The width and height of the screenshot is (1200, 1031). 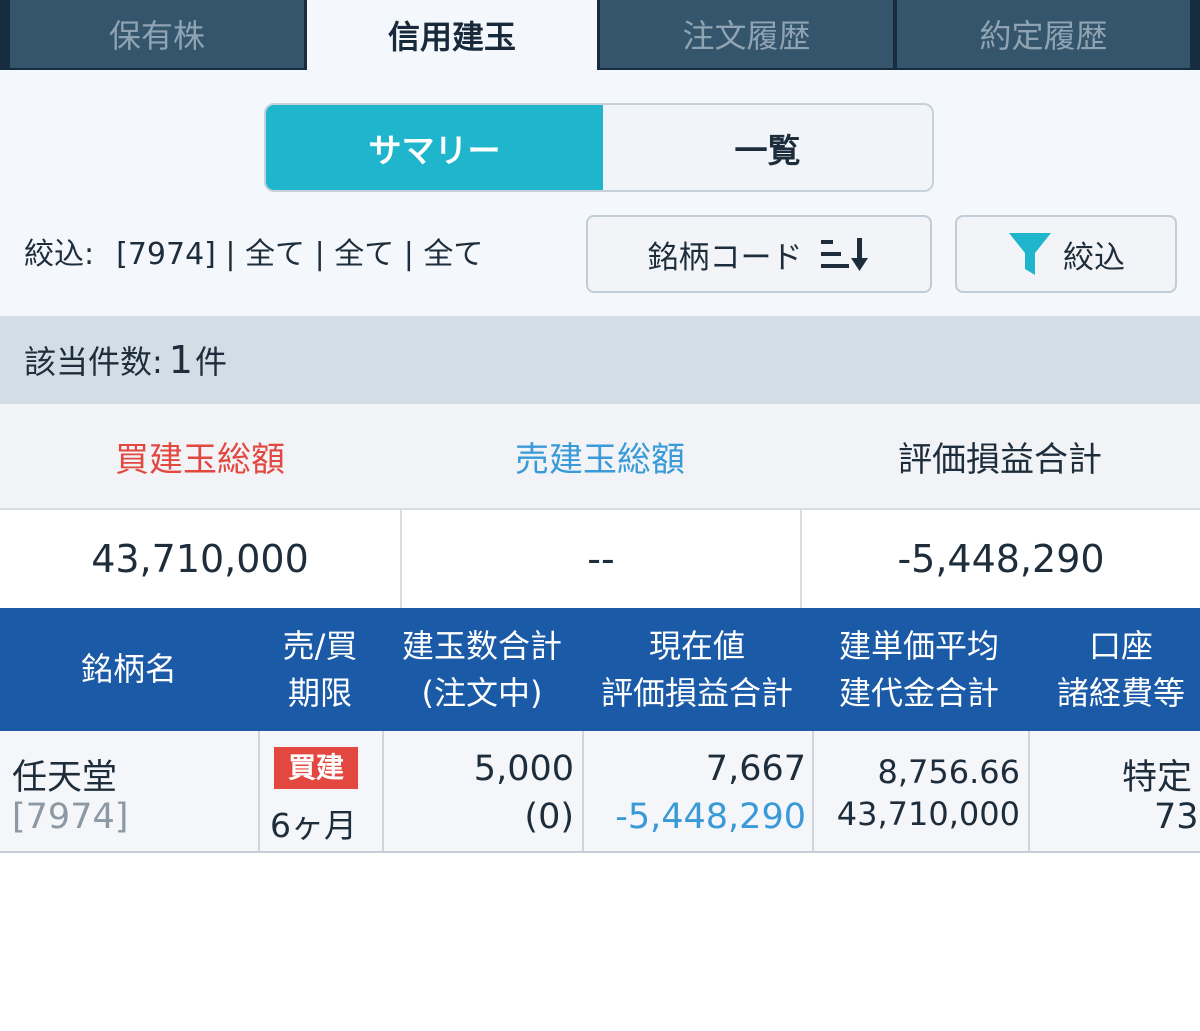 I want to click on cell-avg-cost: 8,756.66 43,710,000, so click(x=920, y=791).